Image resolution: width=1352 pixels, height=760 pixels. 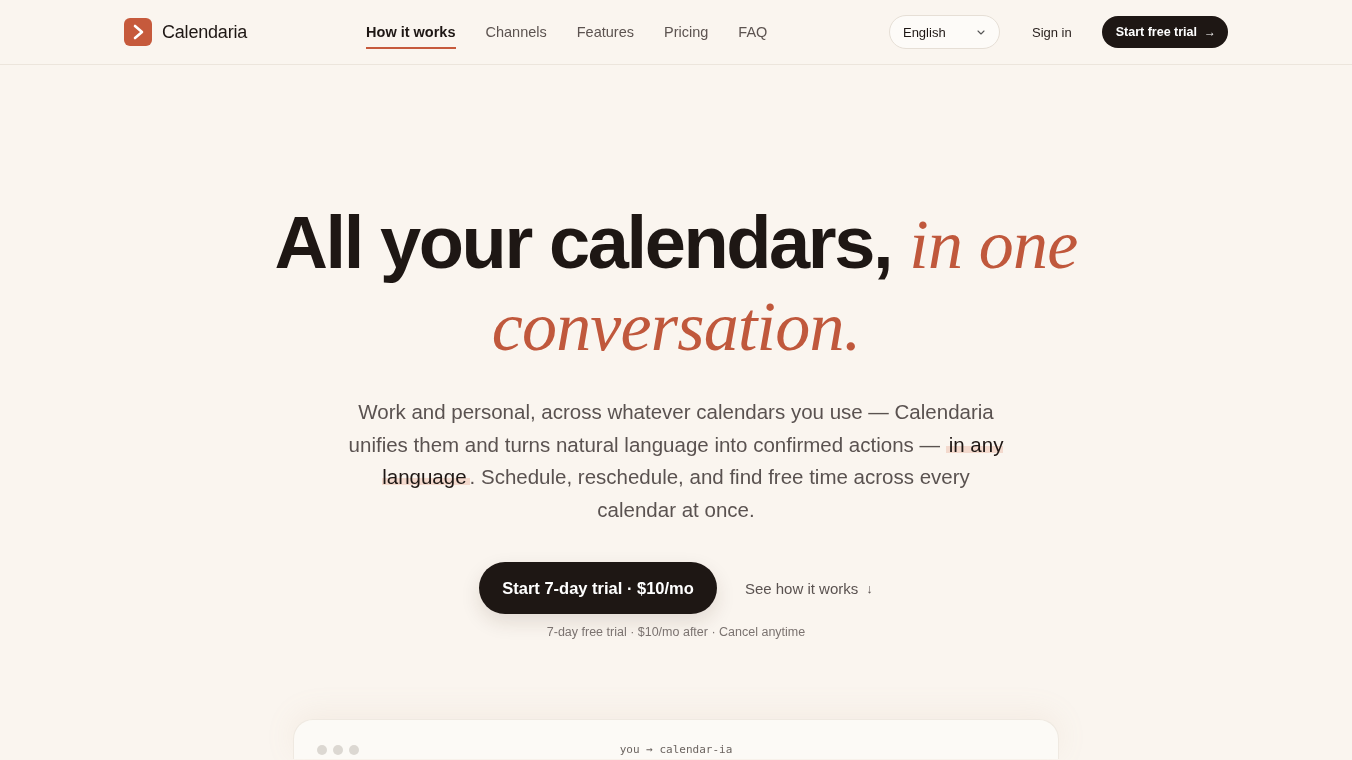 I want to click on hero-subtitle: Work and personal, across whatever calendars you use — Calendaria unifies them and turns natural language into confirmed actions — in any language. Schedule, reschedule, and find free time across every calendar at once., so click(x=676, y=461).